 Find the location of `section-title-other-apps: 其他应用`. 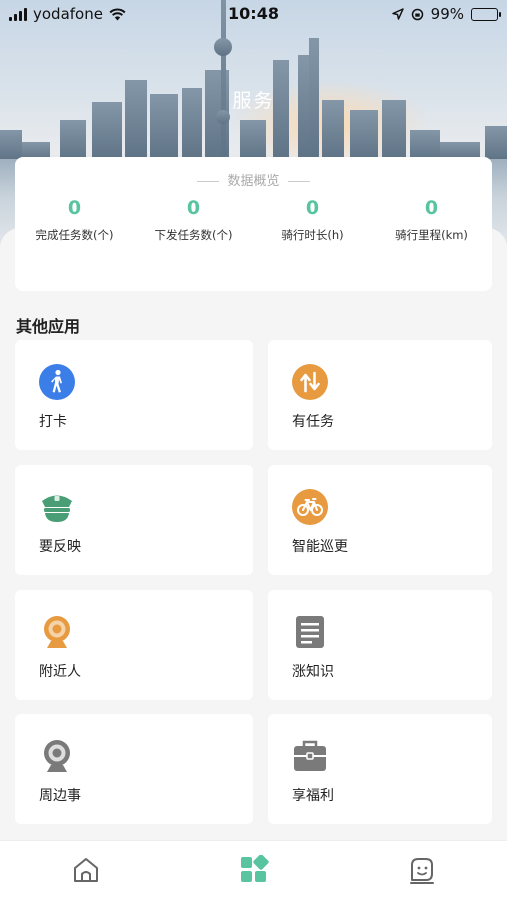

section-title-other-apps: 其他应用 is located at coordinates (48, 326).